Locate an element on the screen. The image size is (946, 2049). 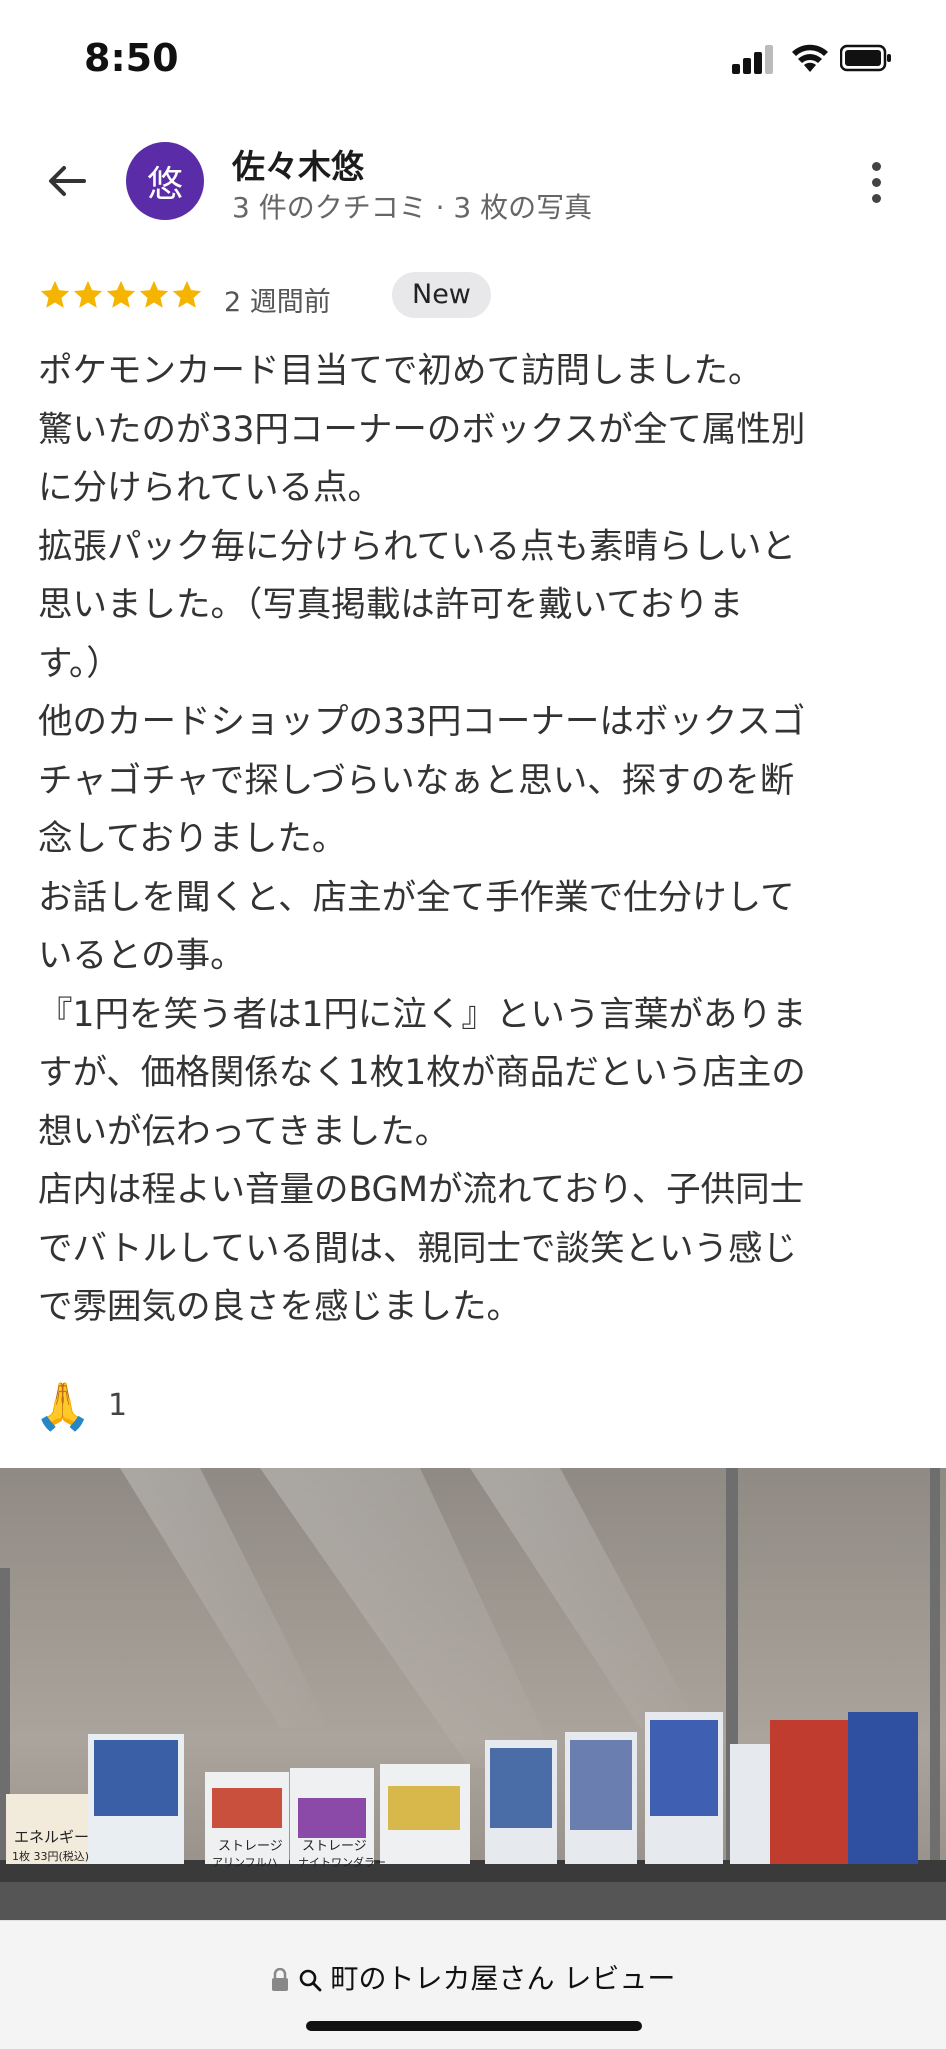
address-text: 町のトレカ屋さん レビュー is located at coordinates (503, 1978).